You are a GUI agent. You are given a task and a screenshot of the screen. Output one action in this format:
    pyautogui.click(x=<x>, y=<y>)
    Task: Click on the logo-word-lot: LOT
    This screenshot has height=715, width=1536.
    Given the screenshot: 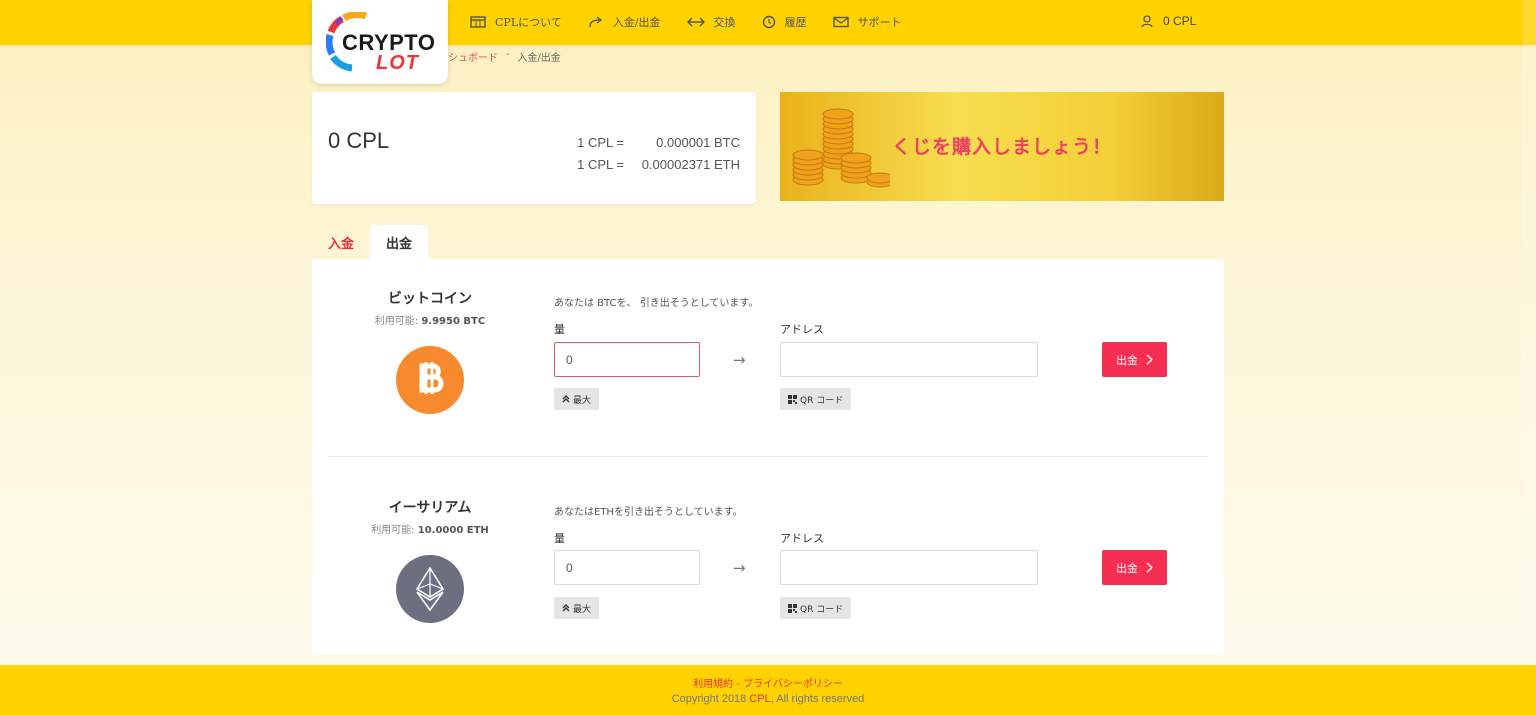 What is the action you would take?
    pyautogui.click(x=397, y=63)
    